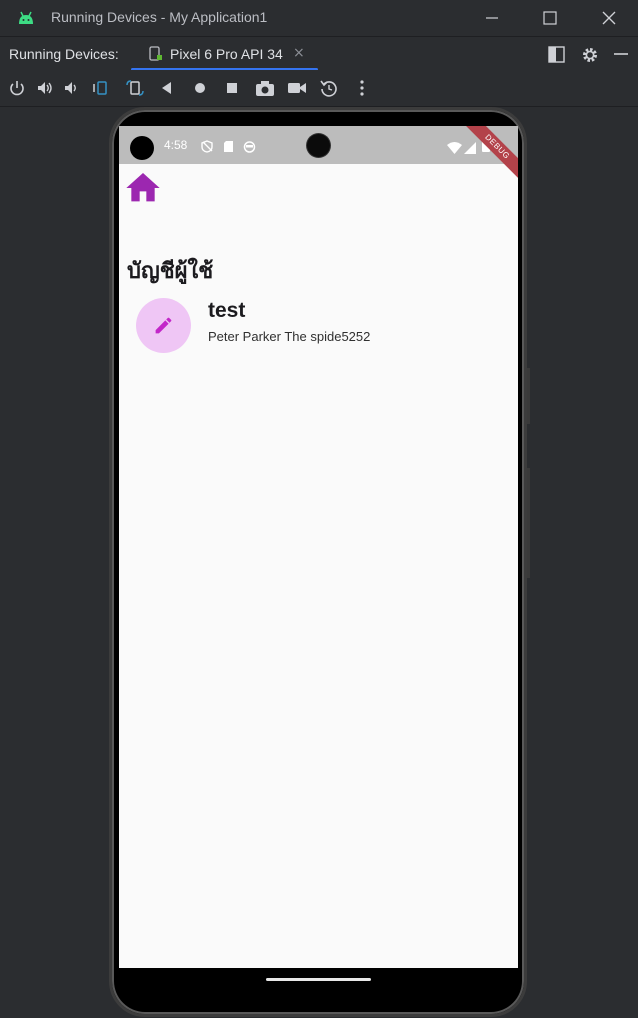 The height and width of the screenshot is (1018, 638). Describe the element at coordinates (296, 88) in the screenshot. I see `screen-record-icon` at that location.